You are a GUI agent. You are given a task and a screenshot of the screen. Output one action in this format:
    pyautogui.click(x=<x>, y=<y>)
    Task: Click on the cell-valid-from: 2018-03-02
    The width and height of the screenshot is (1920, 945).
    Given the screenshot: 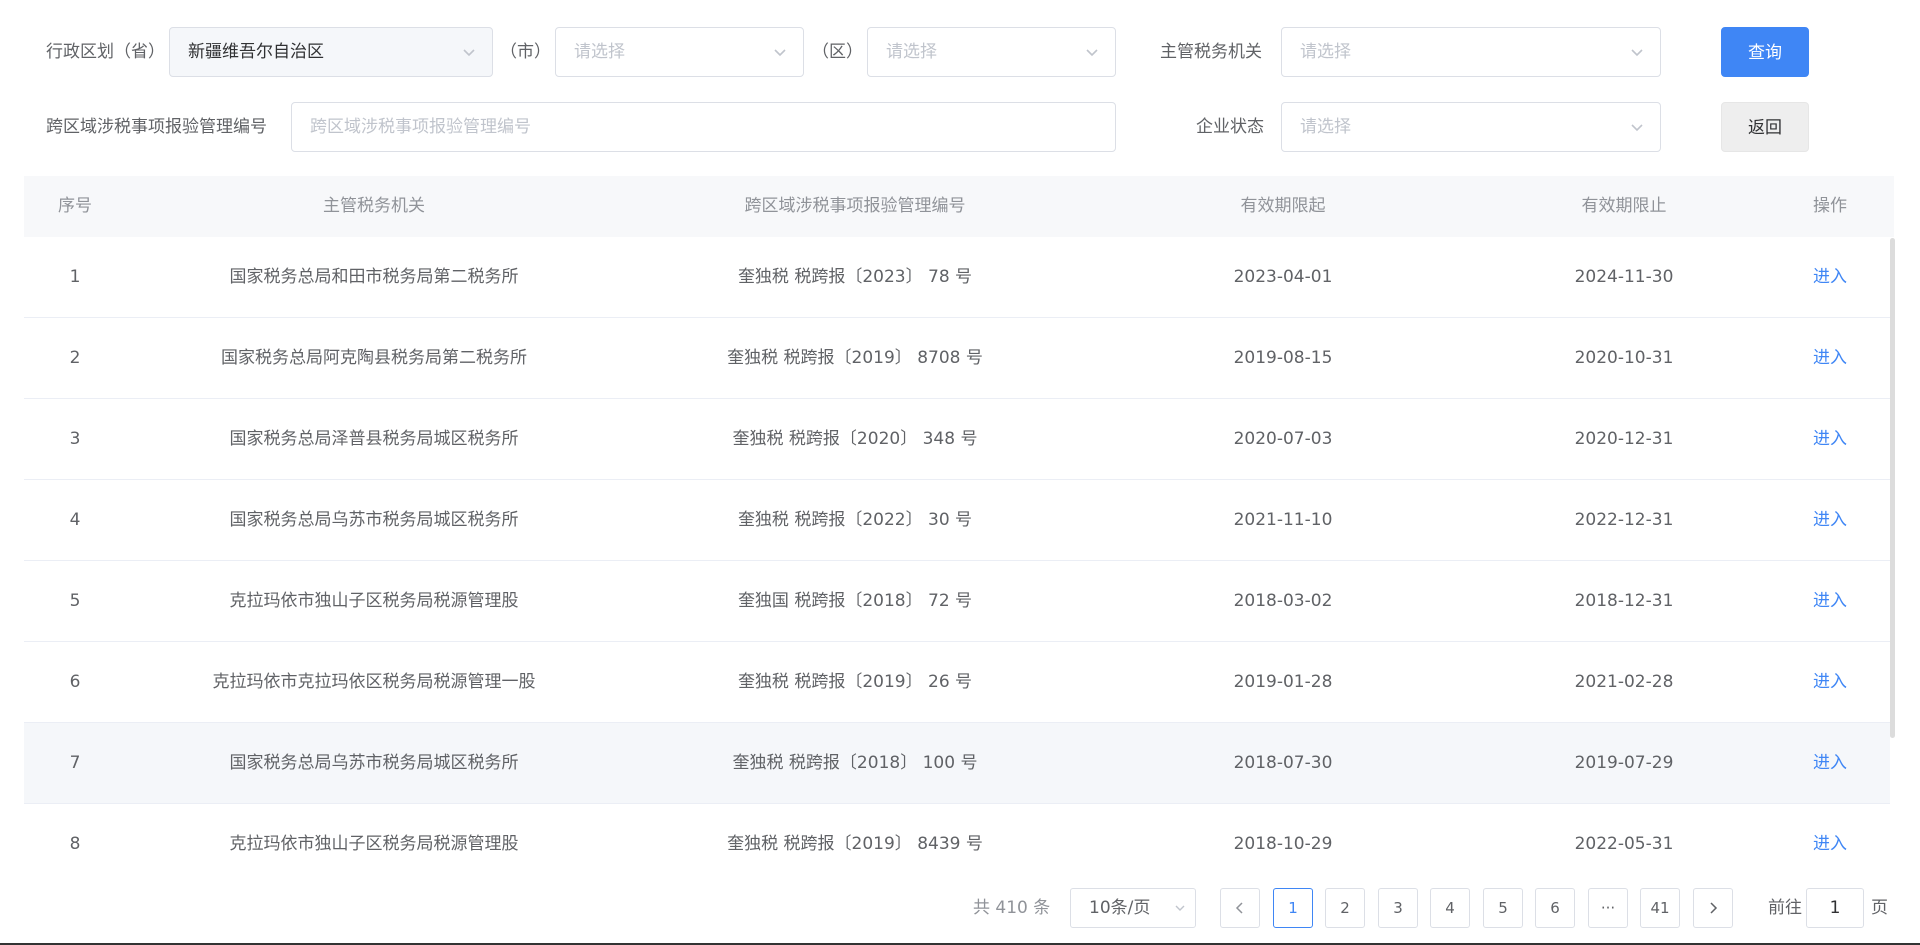 What is the action you would take?
    pyautogui.click(x=1283, y=601)
    